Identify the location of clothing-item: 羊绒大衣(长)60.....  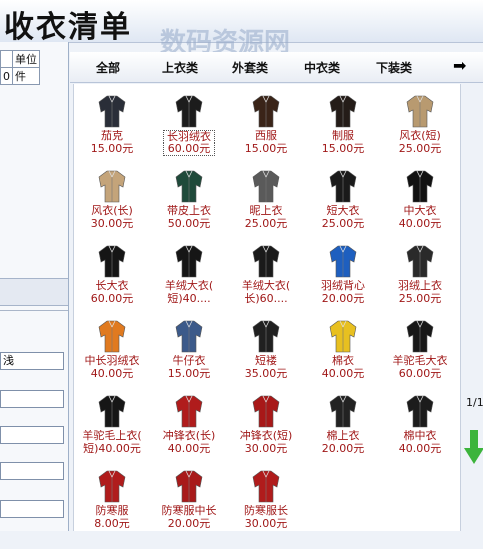
(266, 282).